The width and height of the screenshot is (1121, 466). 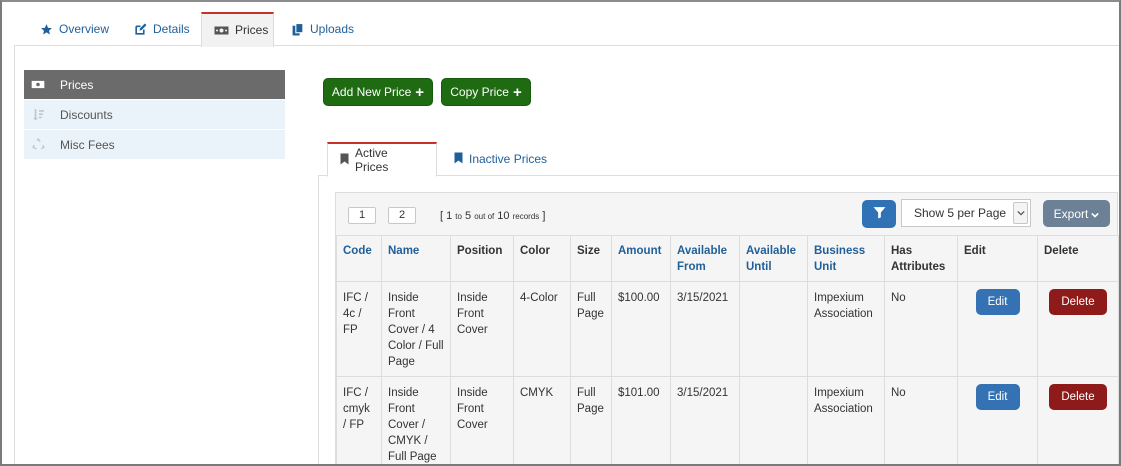 I want to click on copy-price-label: Copy Price, so click(x=479, y=92).